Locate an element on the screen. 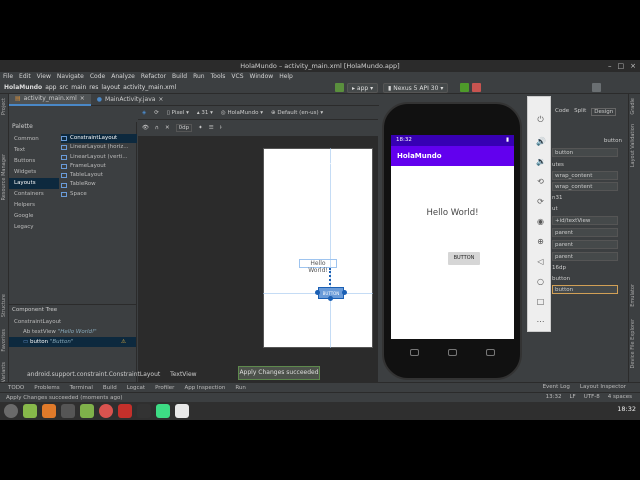 The image size is (640, 480). emulator-tab: Emulator is located at coordinates (633, 295).